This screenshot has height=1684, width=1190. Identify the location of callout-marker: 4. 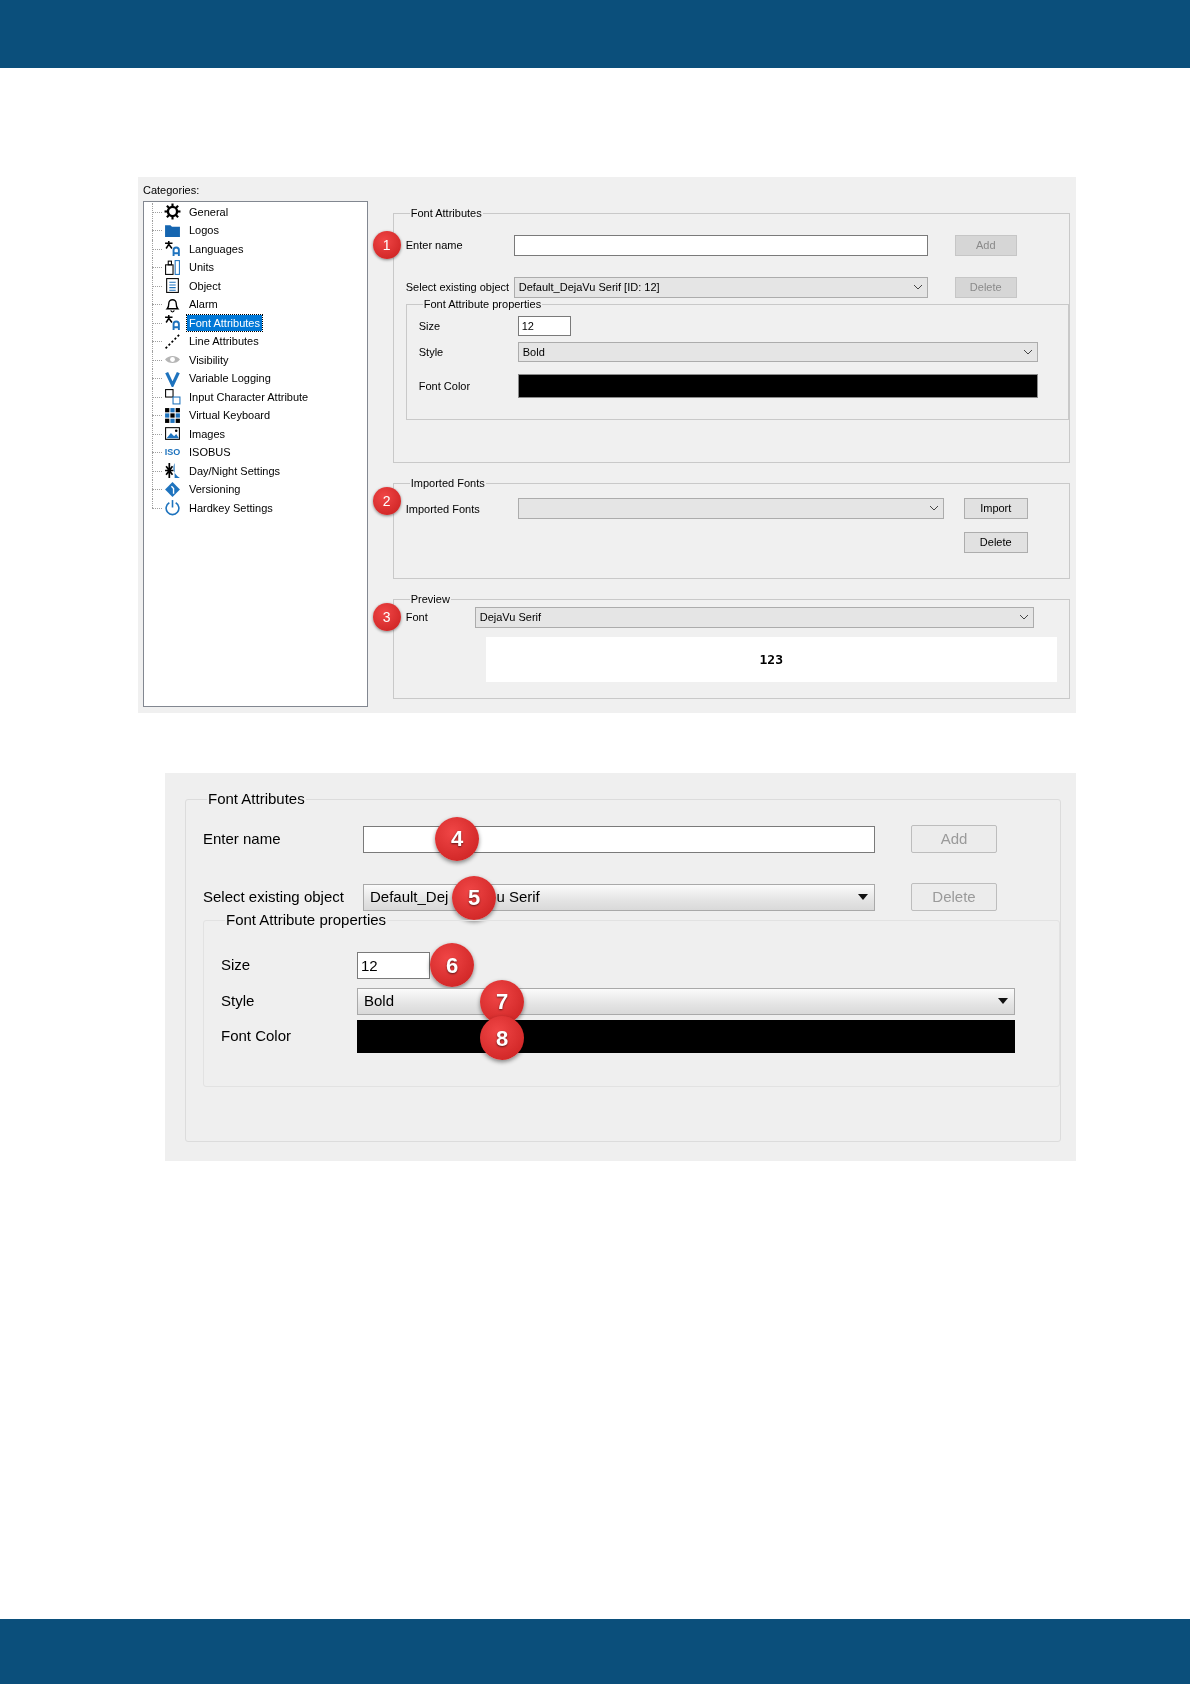
(457, 838).